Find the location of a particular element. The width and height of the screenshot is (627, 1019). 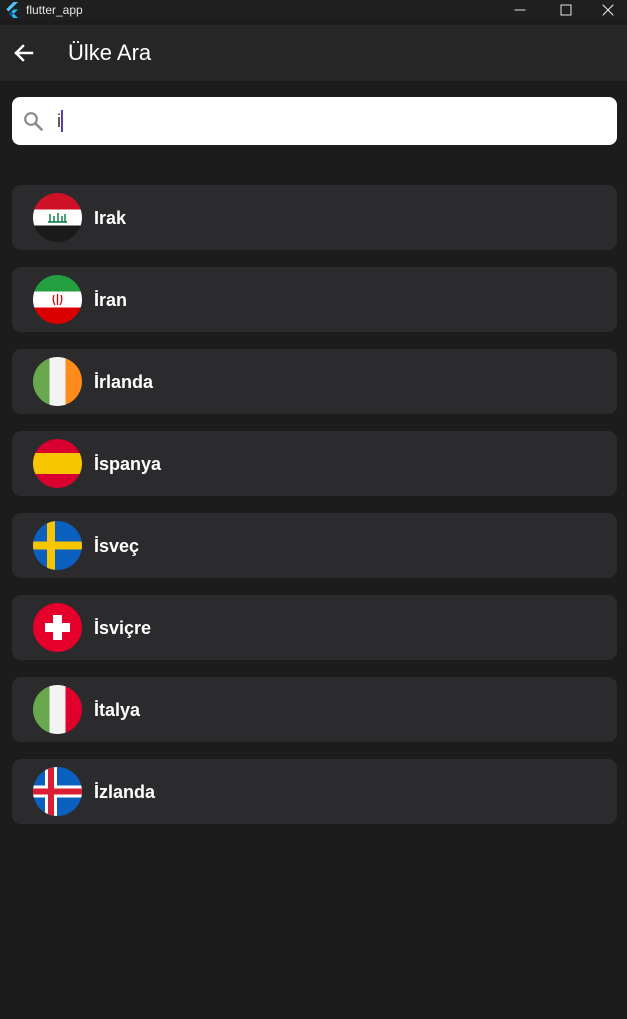

page-title: Ülke Ara is located at coordinates (110, 52).